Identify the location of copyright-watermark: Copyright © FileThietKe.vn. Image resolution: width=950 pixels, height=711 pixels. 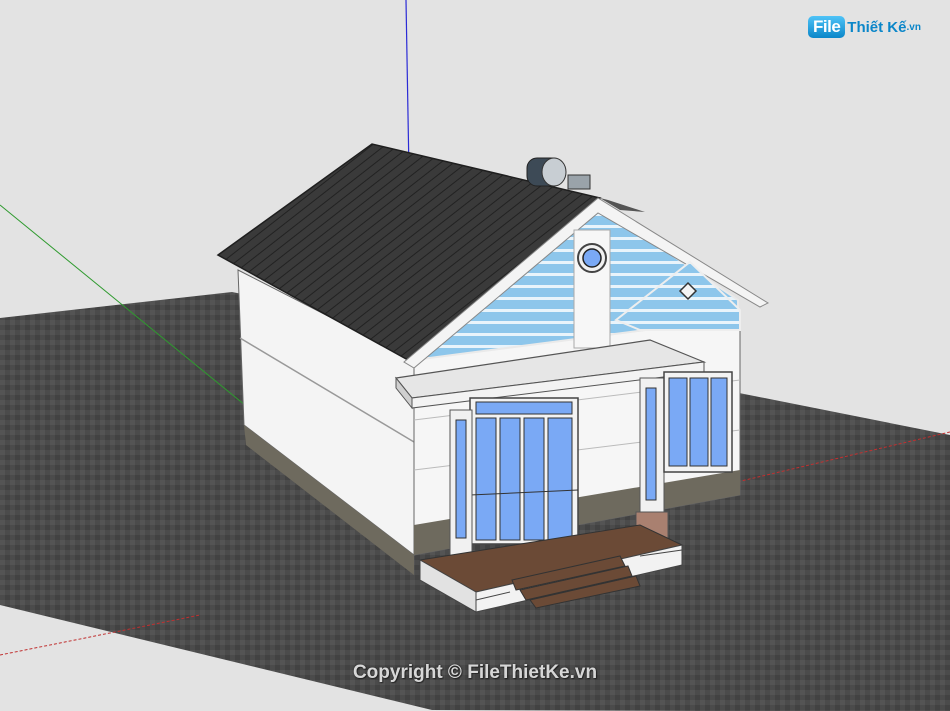
(475, 672).